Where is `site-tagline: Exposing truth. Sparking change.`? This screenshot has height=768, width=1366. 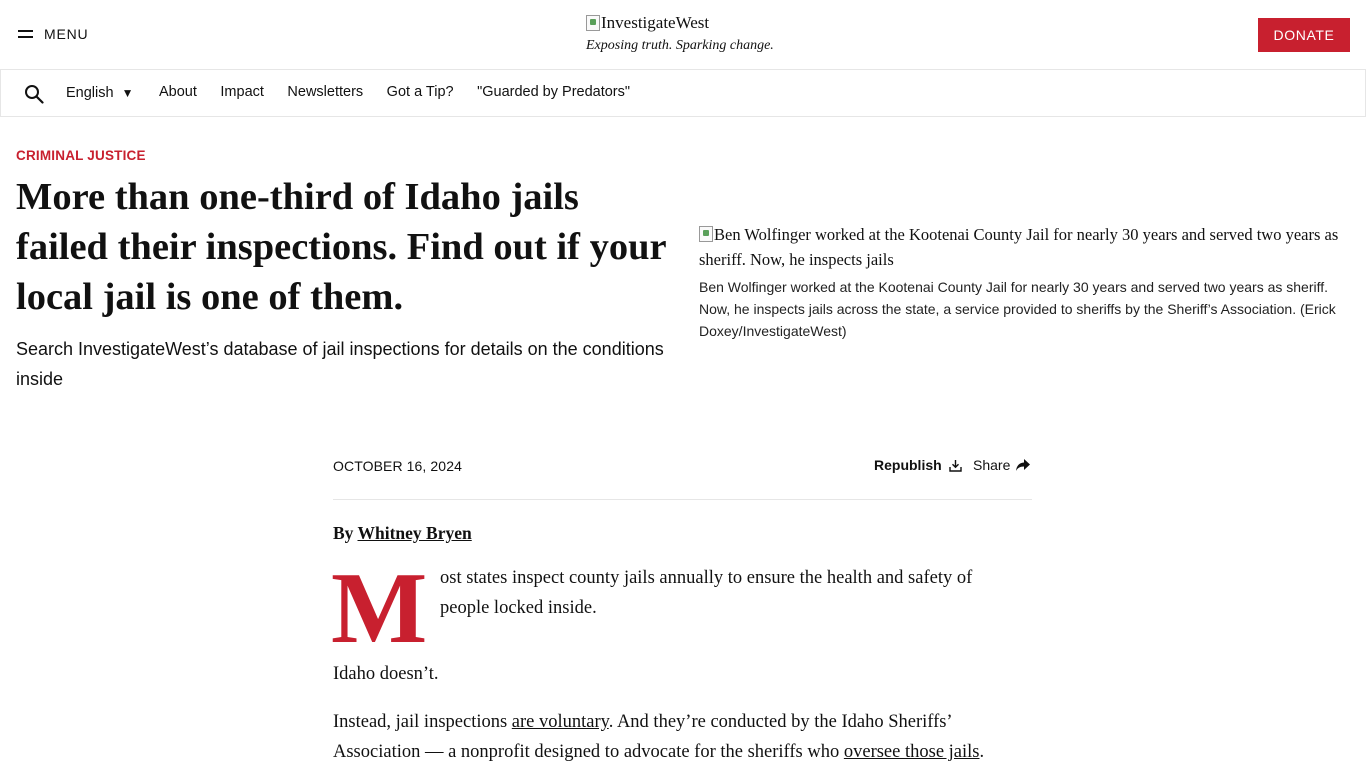 site-tagline: Exposing truth. Sparking change. is located at coordinates (680, 45).